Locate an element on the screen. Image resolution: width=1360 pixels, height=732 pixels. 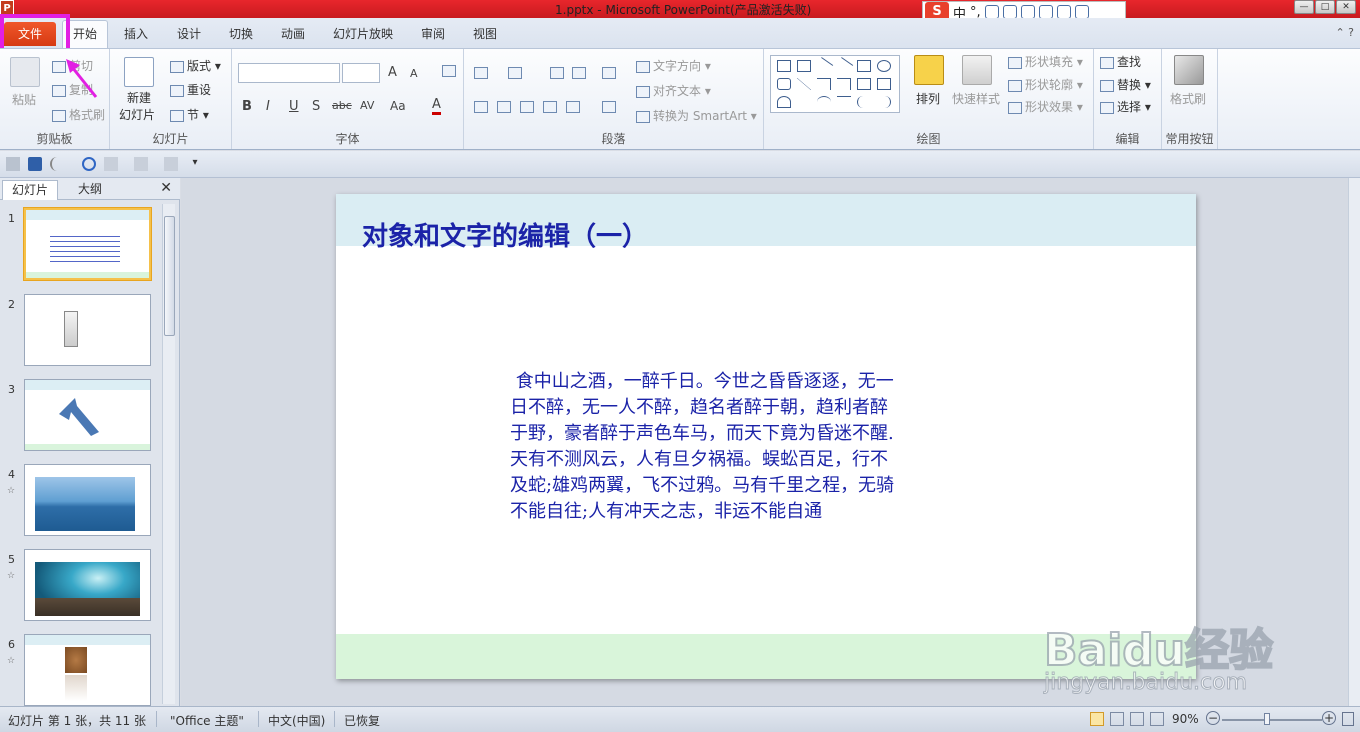
smartart-button: 转换为 SmartArt ▾ is located at coordinates (696, 115).